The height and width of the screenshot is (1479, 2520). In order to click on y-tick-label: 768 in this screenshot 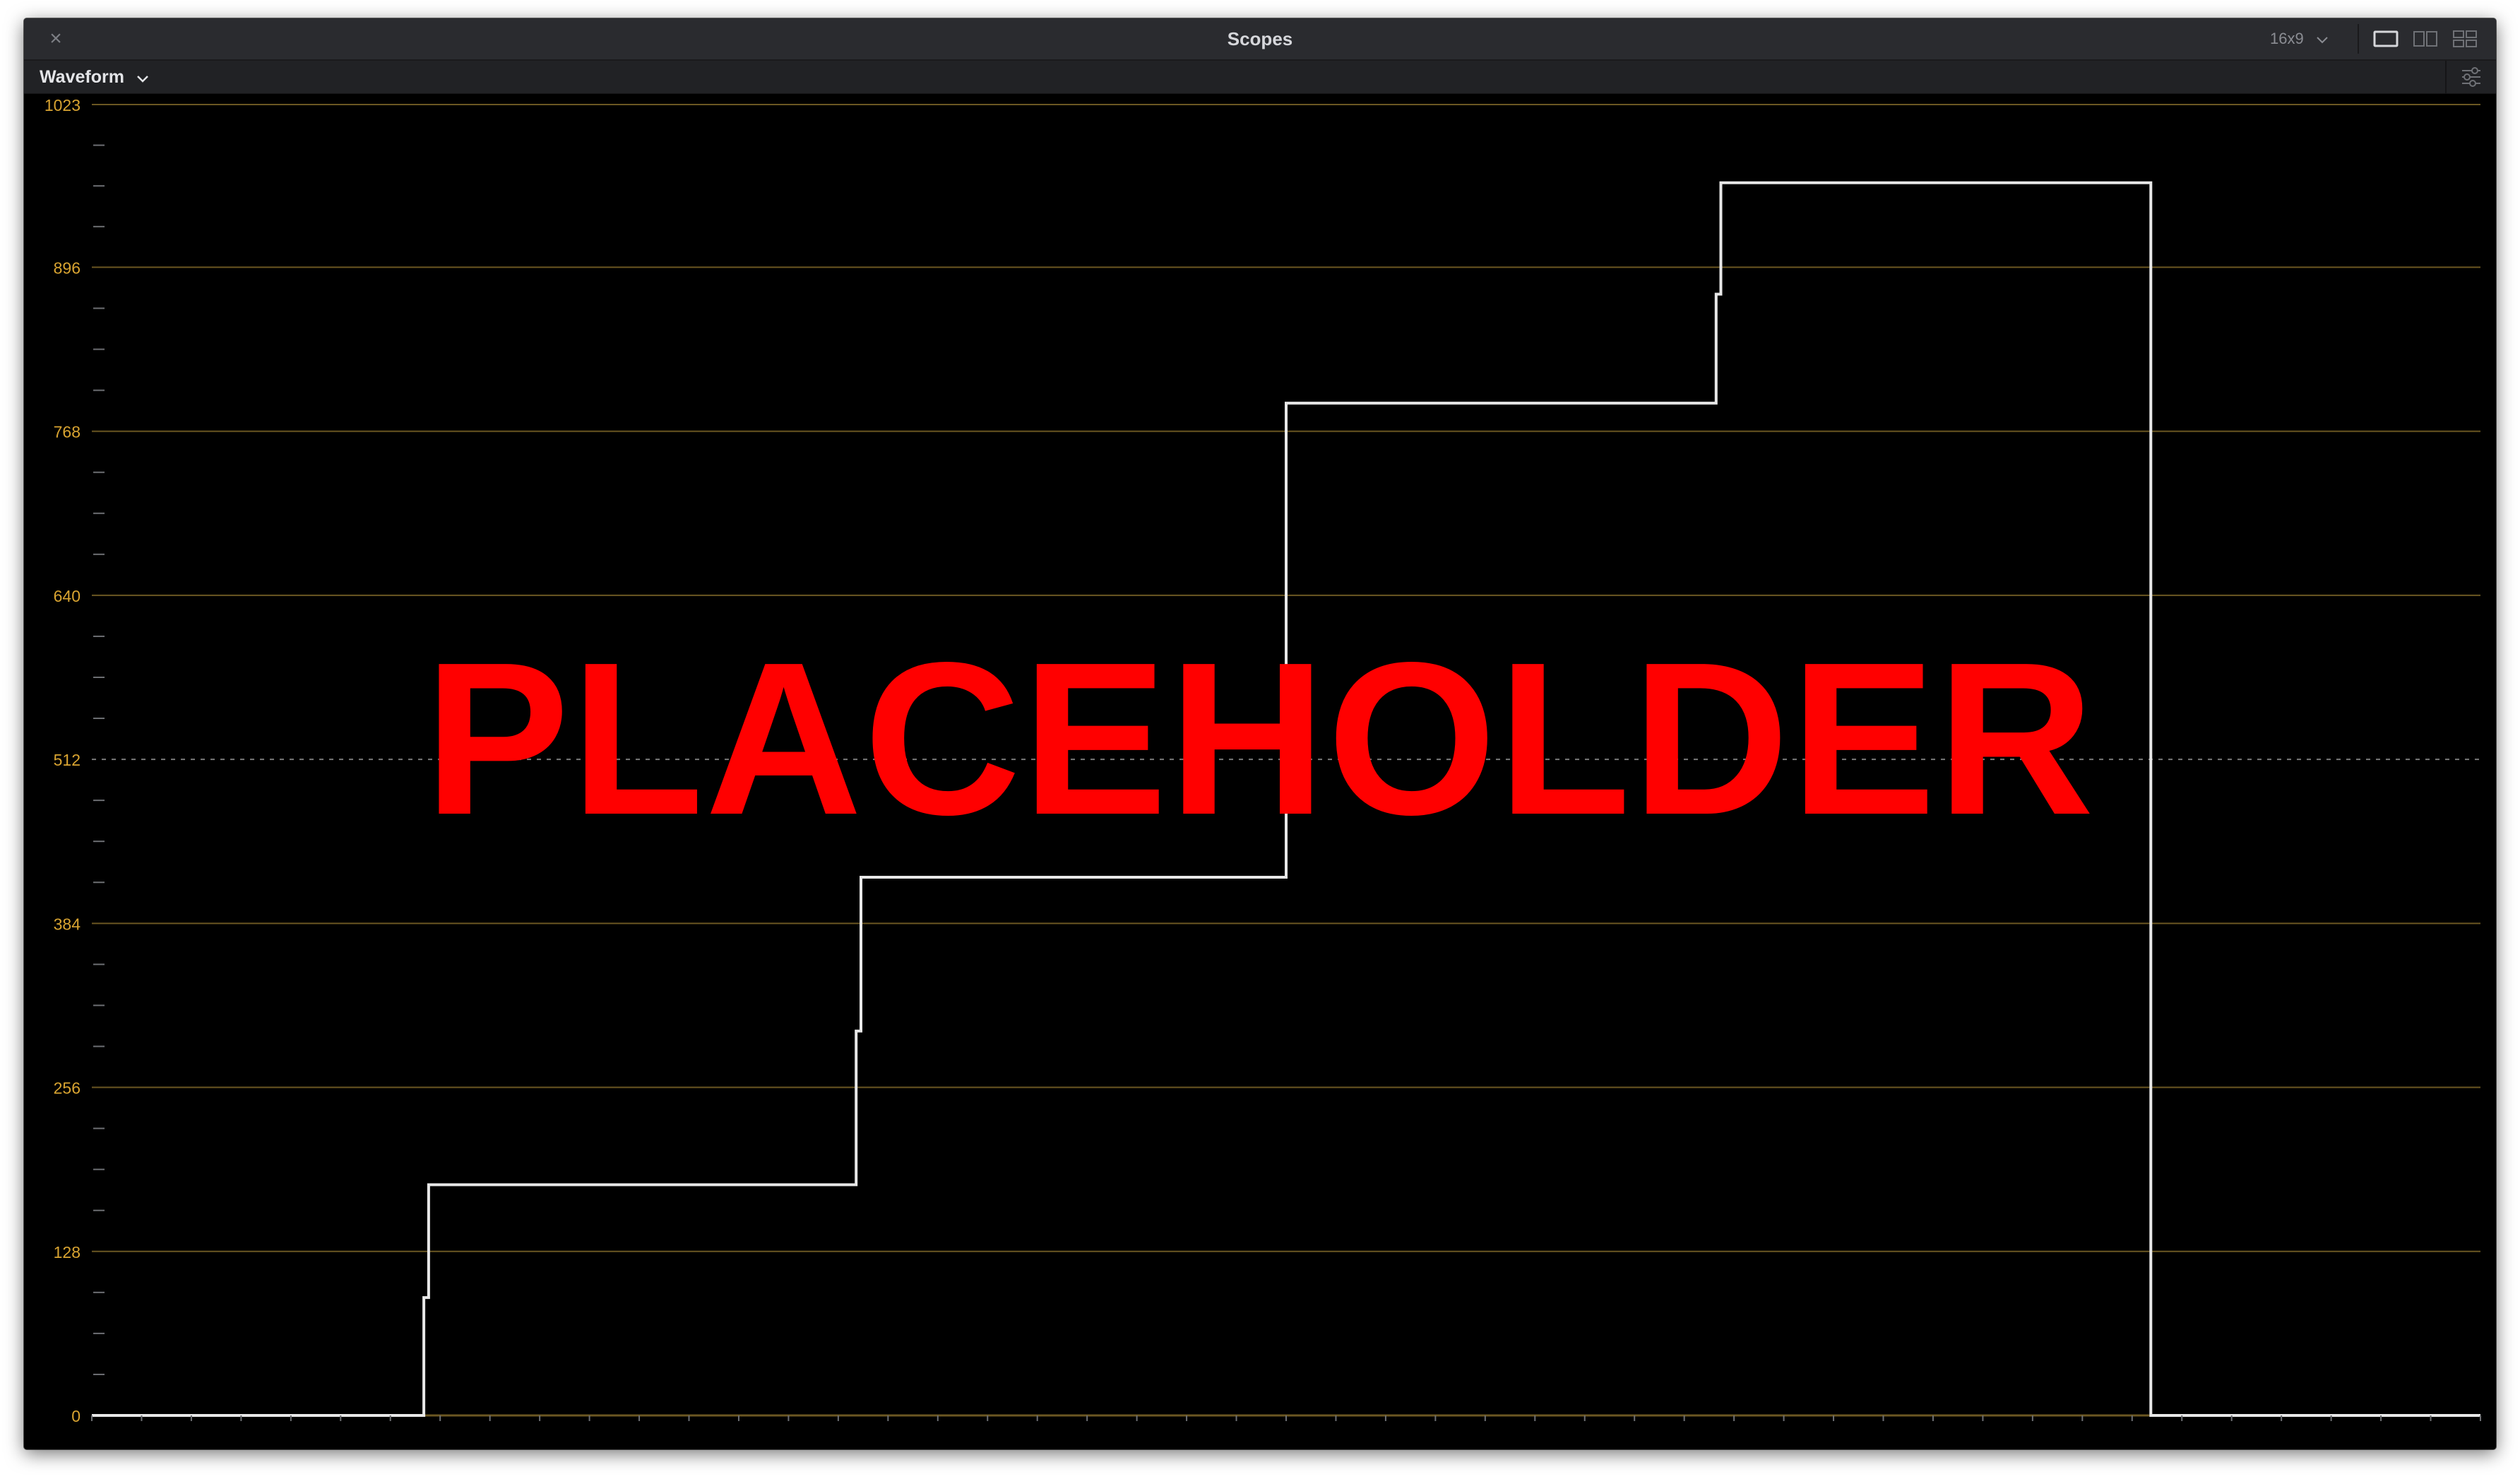, I will do `click(68, 432)`.